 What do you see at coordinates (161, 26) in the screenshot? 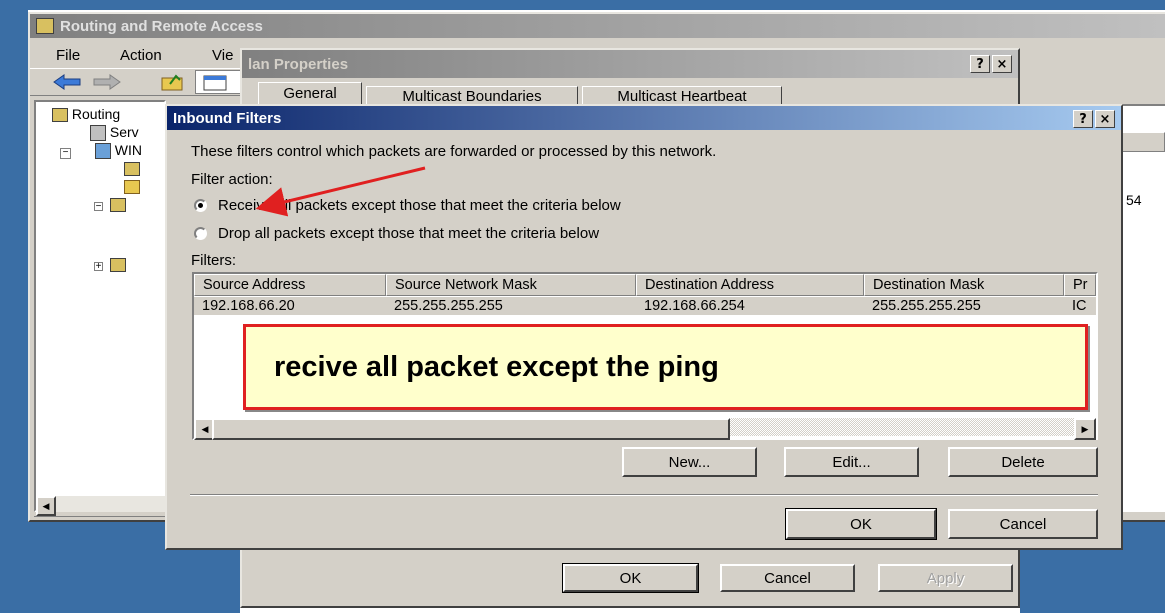
I see `rras-title: Routing and Remote Access` at bounding box center [161, 26].